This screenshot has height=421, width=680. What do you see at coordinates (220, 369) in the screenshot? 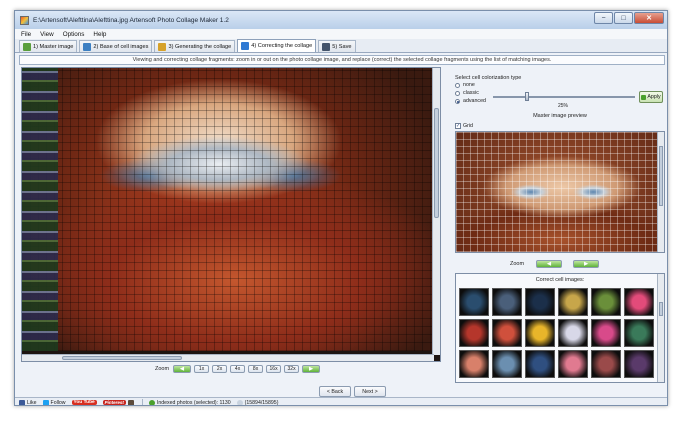
I see `zoom-2x-button: 2x` at bounding box center [220, 369].